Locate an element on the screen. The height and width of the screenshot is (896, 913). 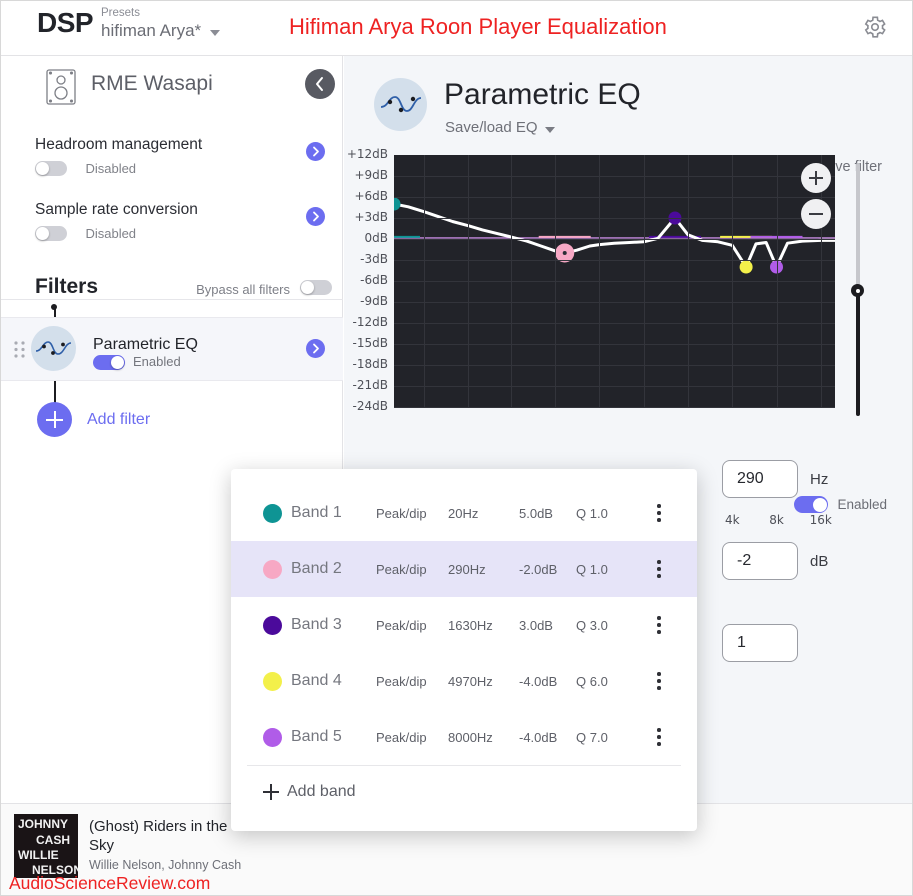
bypass-all-filters-label: Bypass all filters is located at coordinates (243, 289).